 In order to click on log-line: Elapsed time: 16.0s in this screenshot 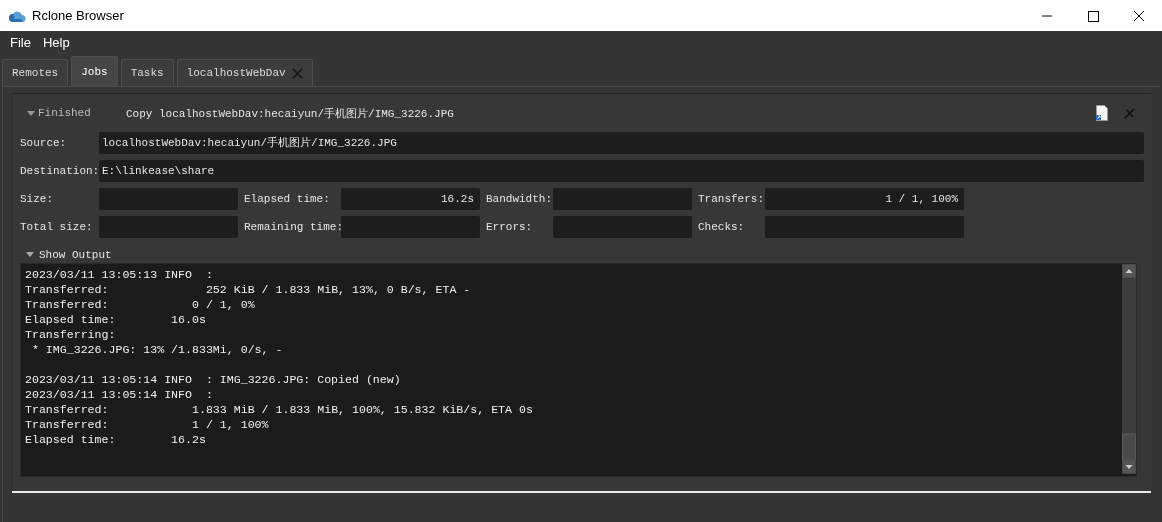, I will do `click(115, 319)`.